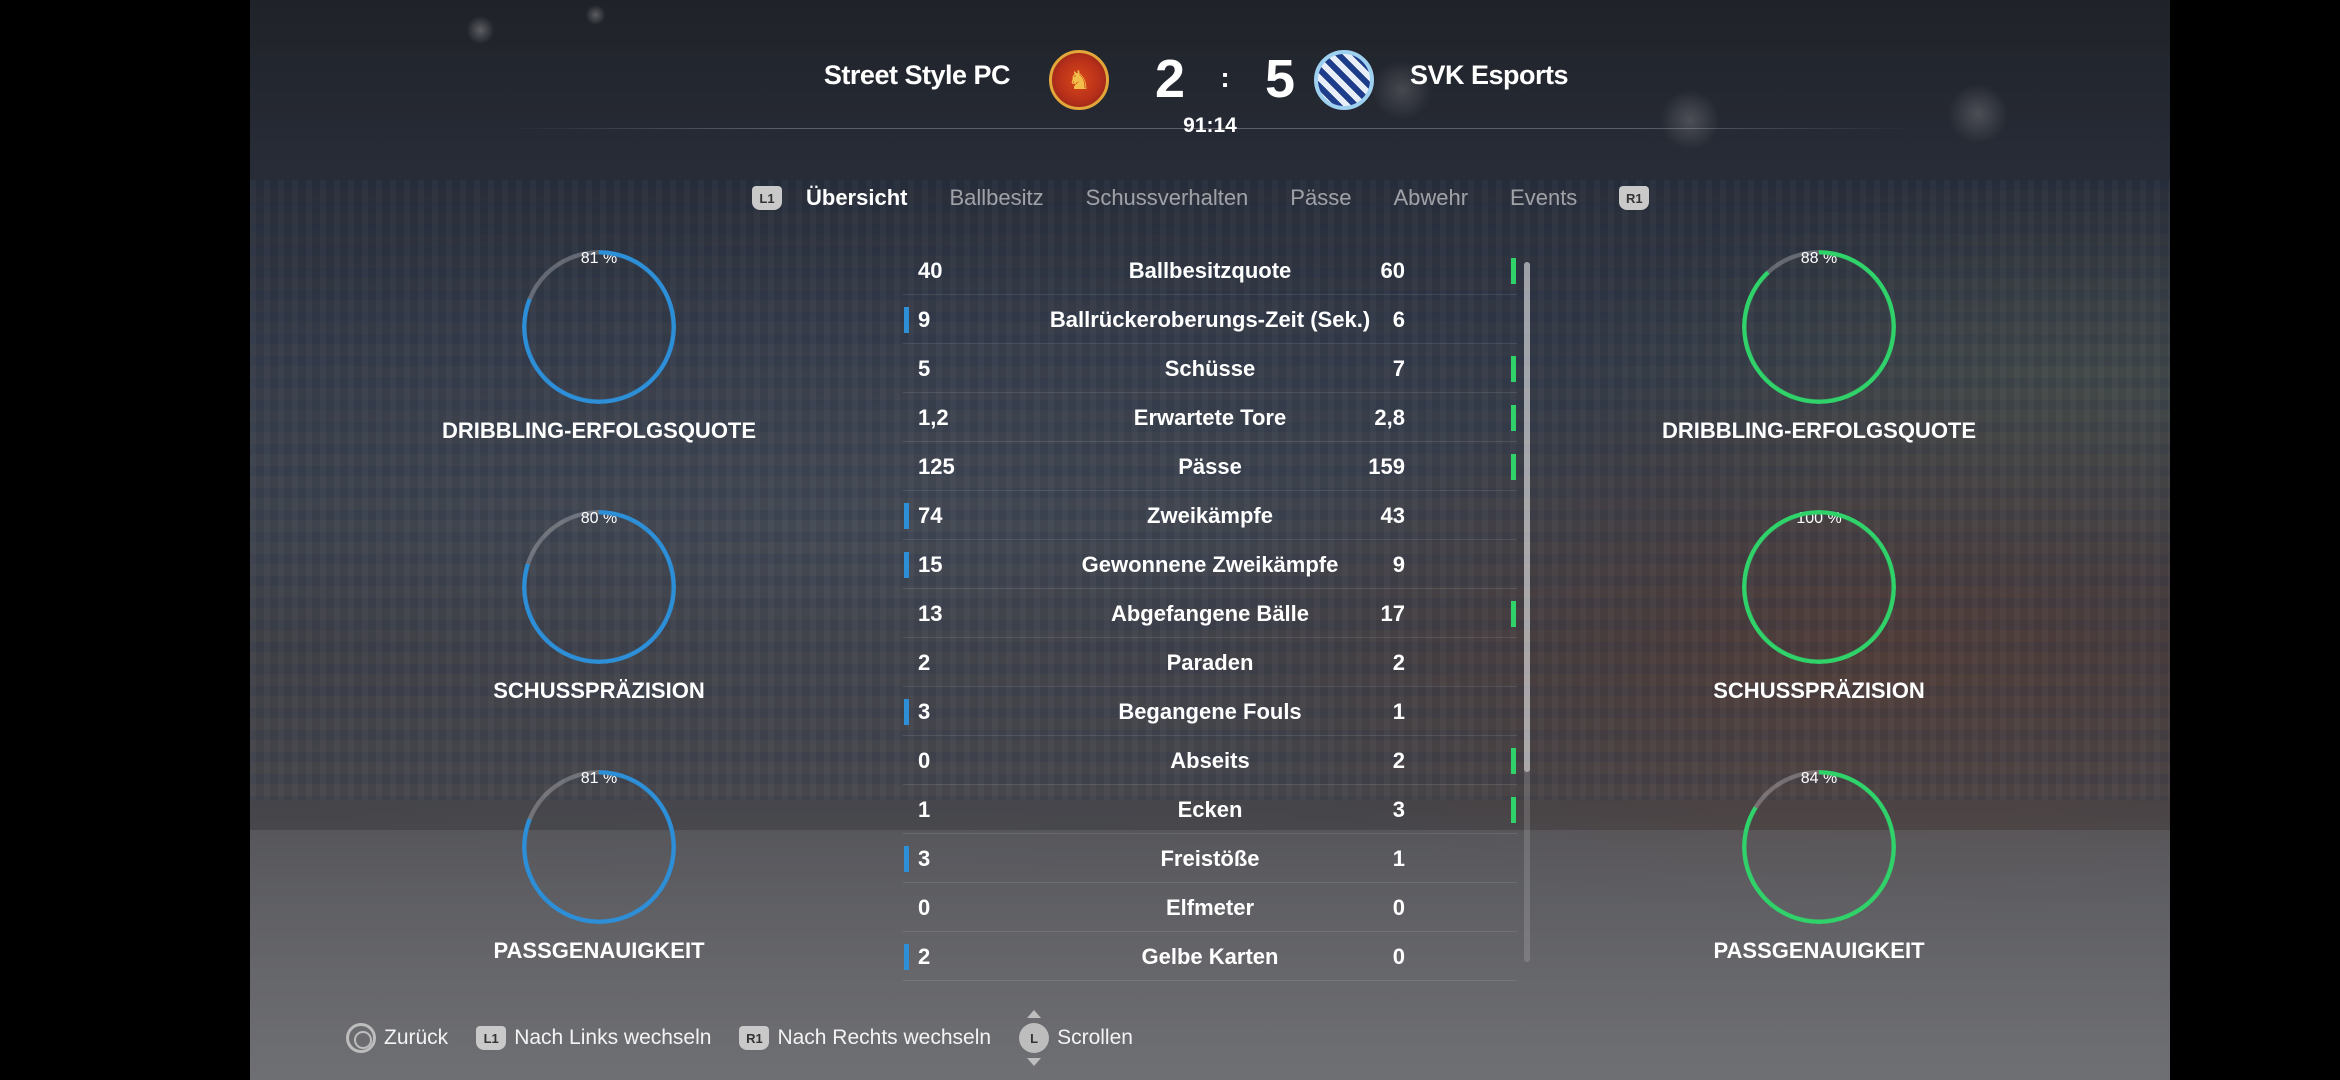 This screenshot has width=2340, height=1080. I want to click on away-team-name: SVK Esports, so click(1489, 75).